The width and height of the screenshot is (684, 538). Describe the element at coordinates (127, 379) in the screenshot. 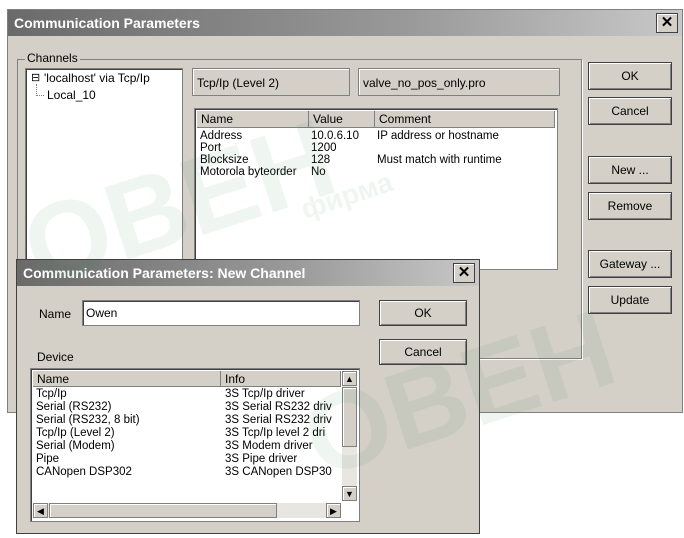

I see `device-col-header-name: Name` at that location.